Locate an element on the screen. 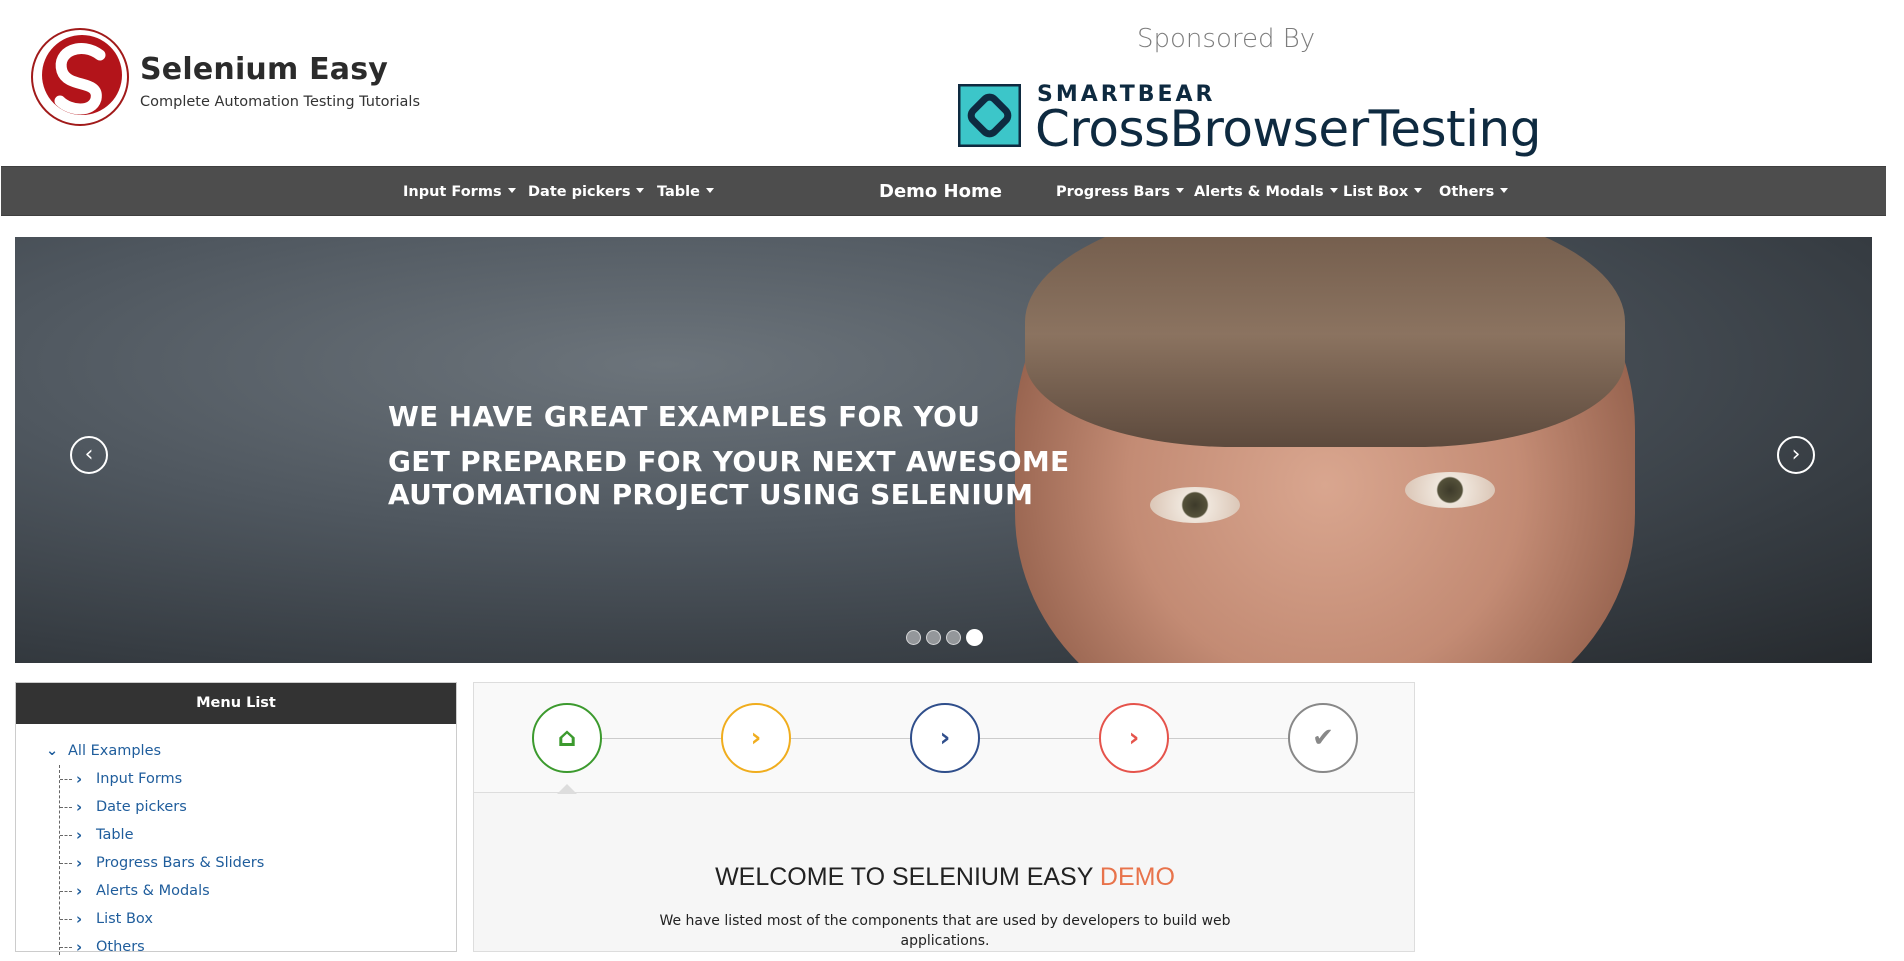 The height and width of the screenshot is (961, 1904). wizard-step-5: ✔ is located at coordinates (1323, 738).